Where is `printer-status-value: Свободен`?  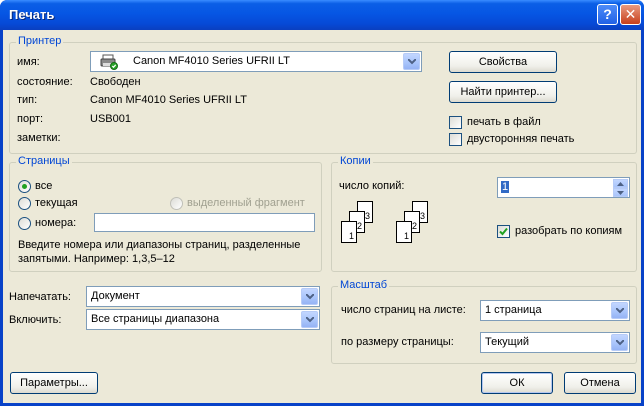 printer-status-value: Свободен is located at coordinates (115, 82).